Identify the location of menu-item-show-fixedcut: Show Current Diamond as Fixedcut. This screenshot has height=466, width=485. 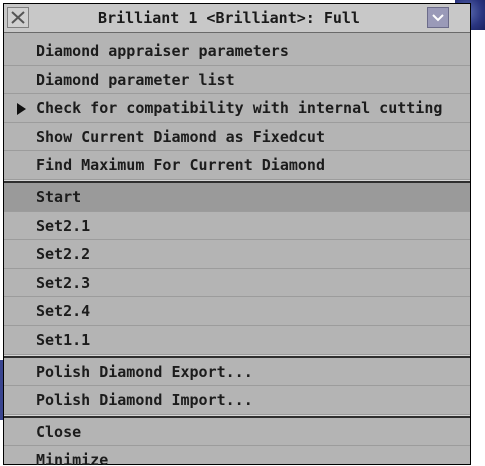
(237, 137).